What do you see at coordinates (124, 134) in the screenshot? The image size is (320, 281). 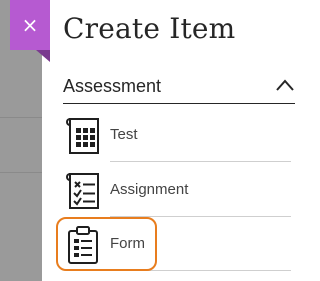 I see `menu-item-label: Test` at bounding box center [124, 134].